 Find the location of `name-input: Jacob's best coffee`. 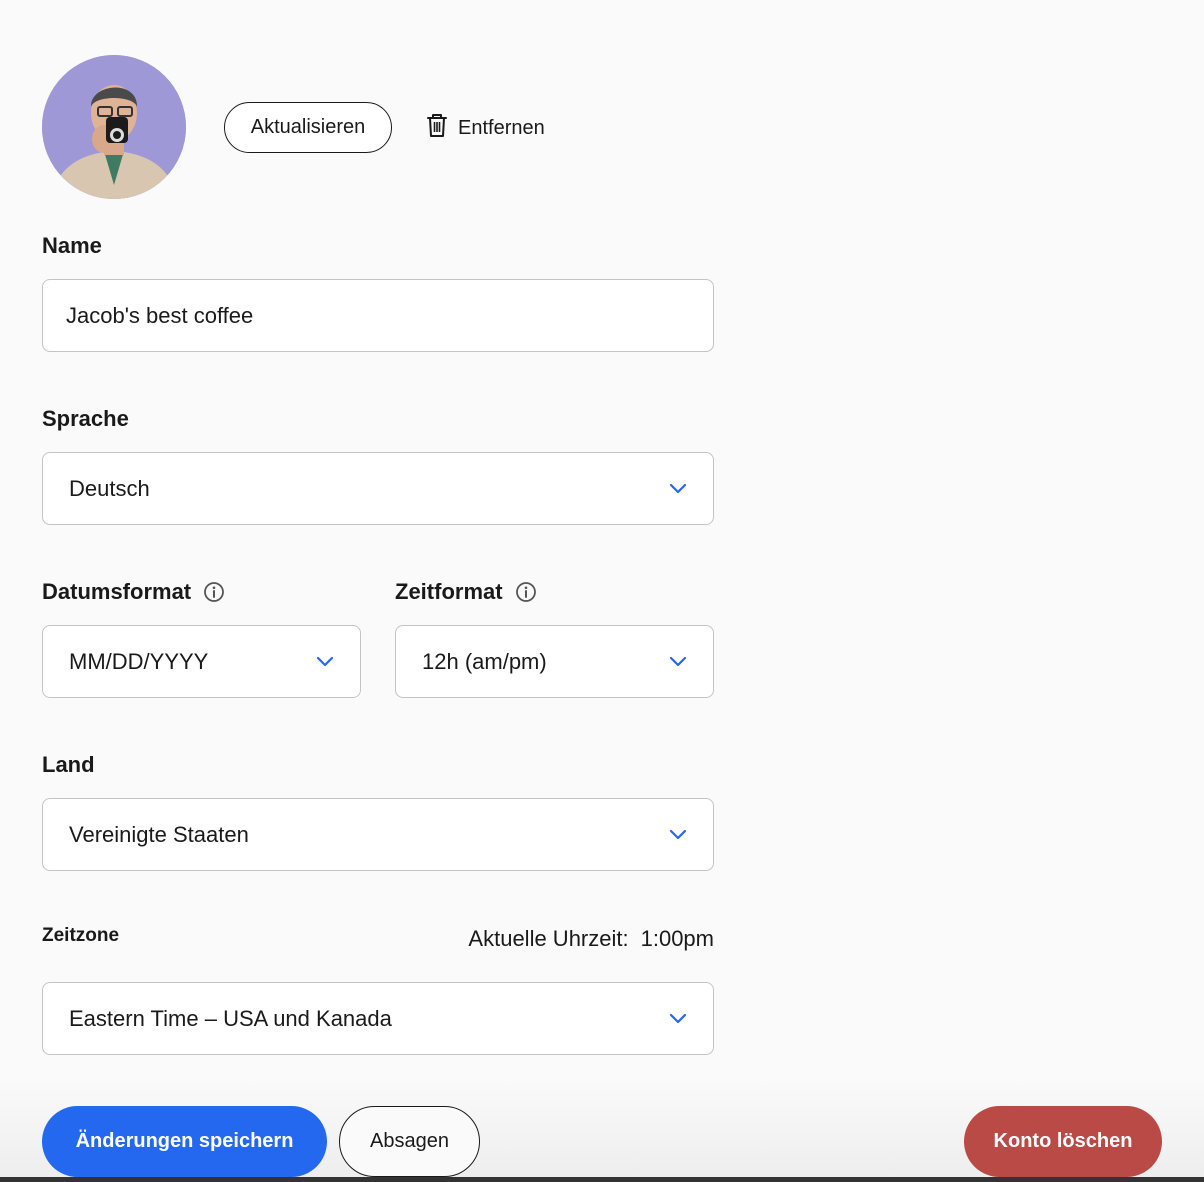

name-input: Jacob's best coffee is located at coordinates (378, 315).